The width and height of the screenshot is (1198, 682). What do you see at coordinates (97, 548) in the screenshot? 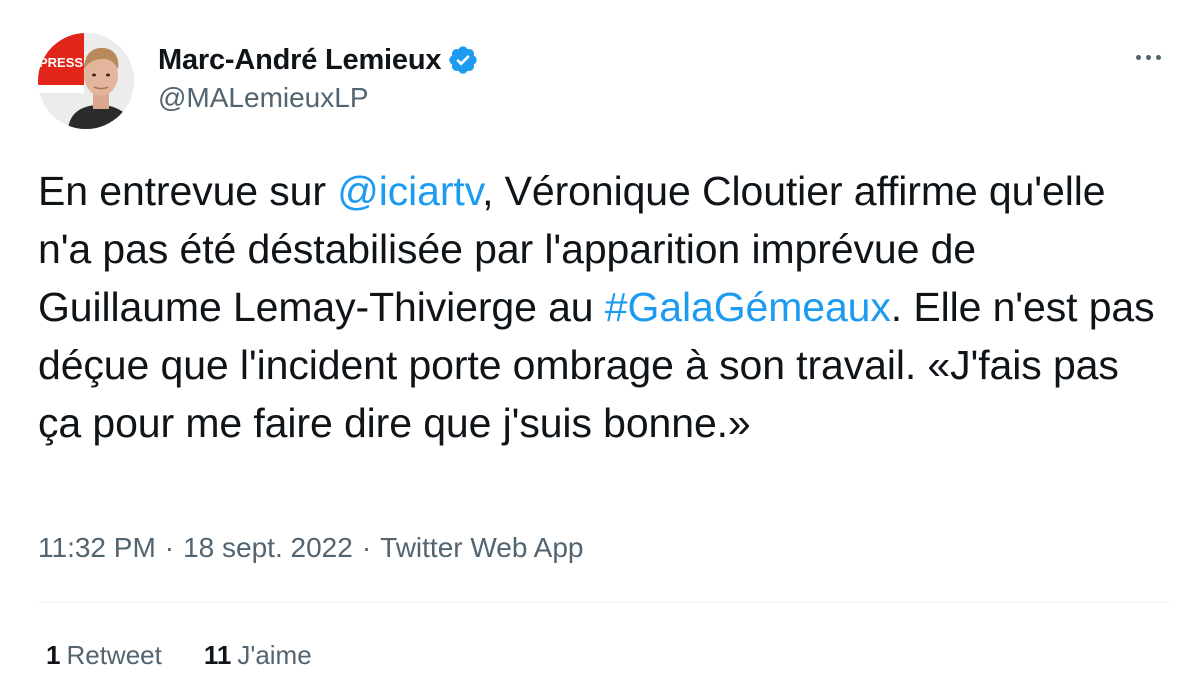
I see `tweet-time: 11:32 PM` at bounding box center [97, 548].